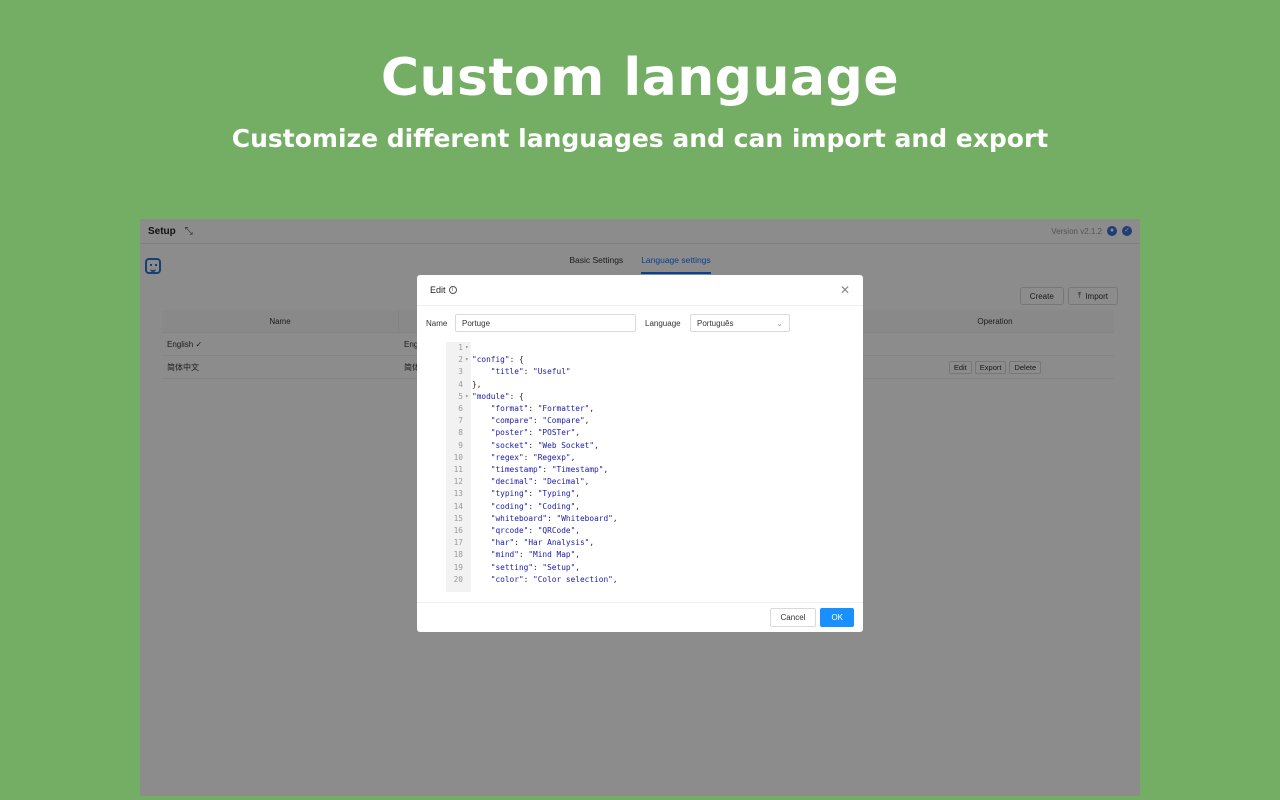 Image resolution: width=1280 pixels, height=800 pixels. Describe the element at coordinates (460, 360) in the screenshot. I see `line-number: 2` at that location.